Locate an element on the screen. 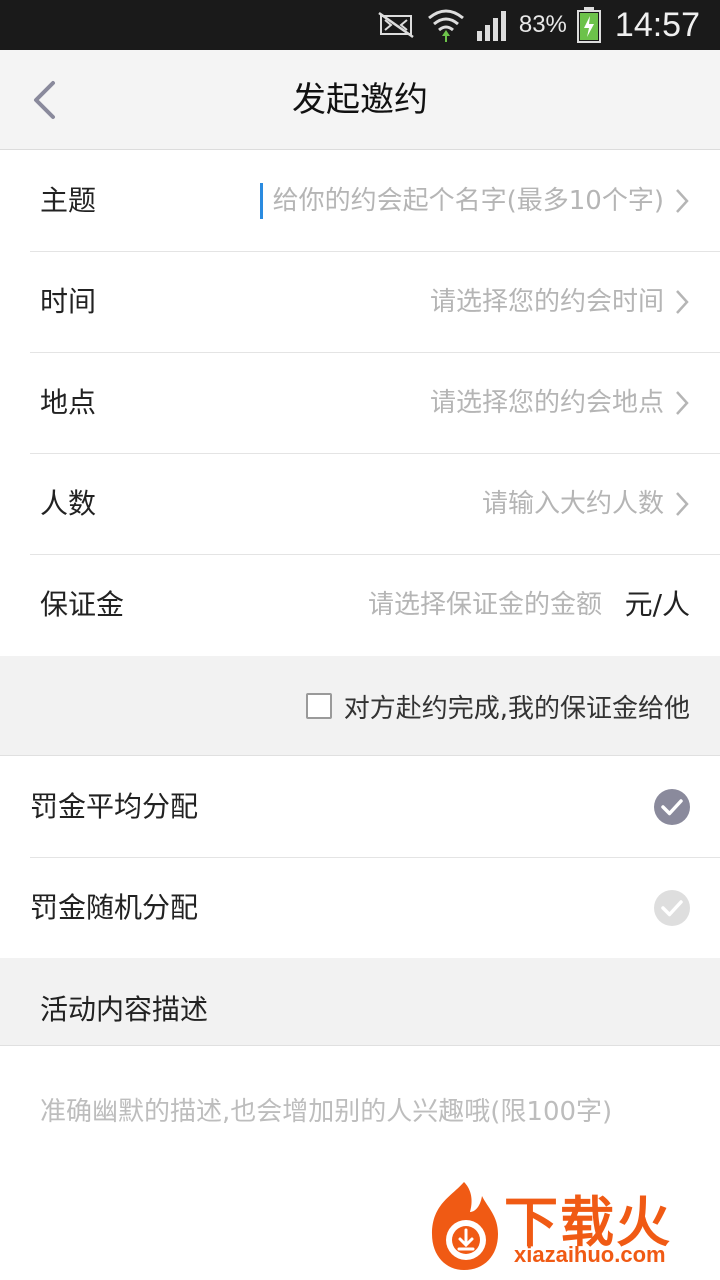  deposit-option-band: 对方赴约完成,我的保证金给他 is located at coordinates (360, 706).